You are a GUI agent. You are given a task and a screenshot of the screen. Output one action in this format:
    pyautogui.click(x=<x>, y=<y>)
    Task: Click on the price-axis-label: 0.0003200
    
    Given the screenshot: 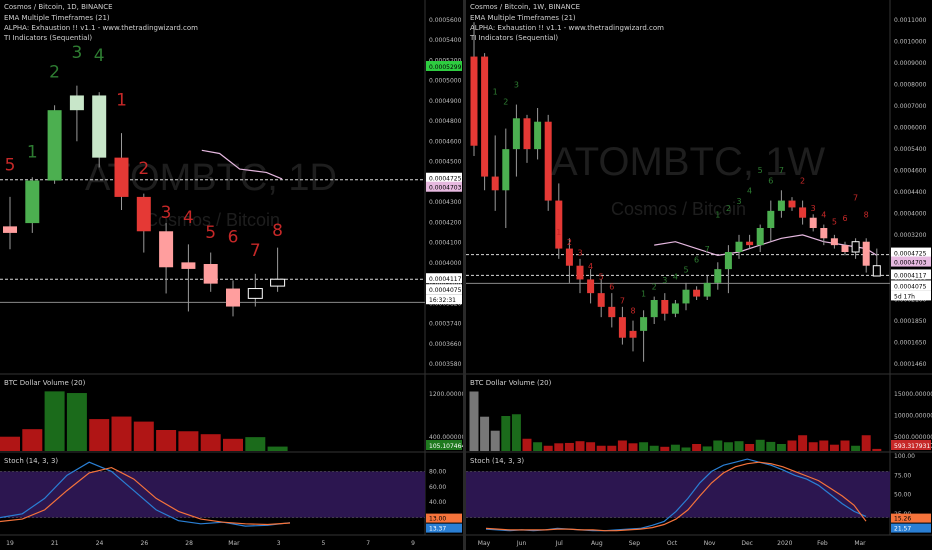 What is the action you would take?
    pyautogui.click(x=910, y=235)
    